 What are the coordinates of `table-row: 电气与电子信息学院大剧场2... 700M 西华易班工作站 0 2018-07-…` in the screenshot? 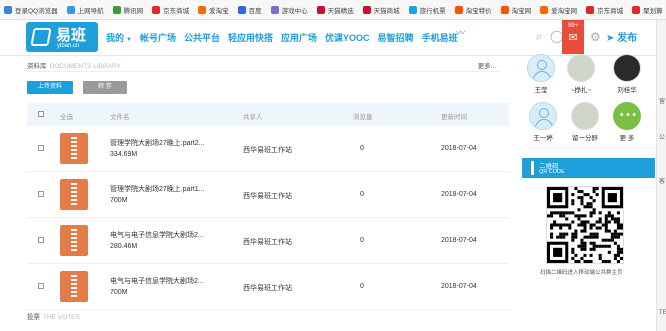 It's located at (268, 287).